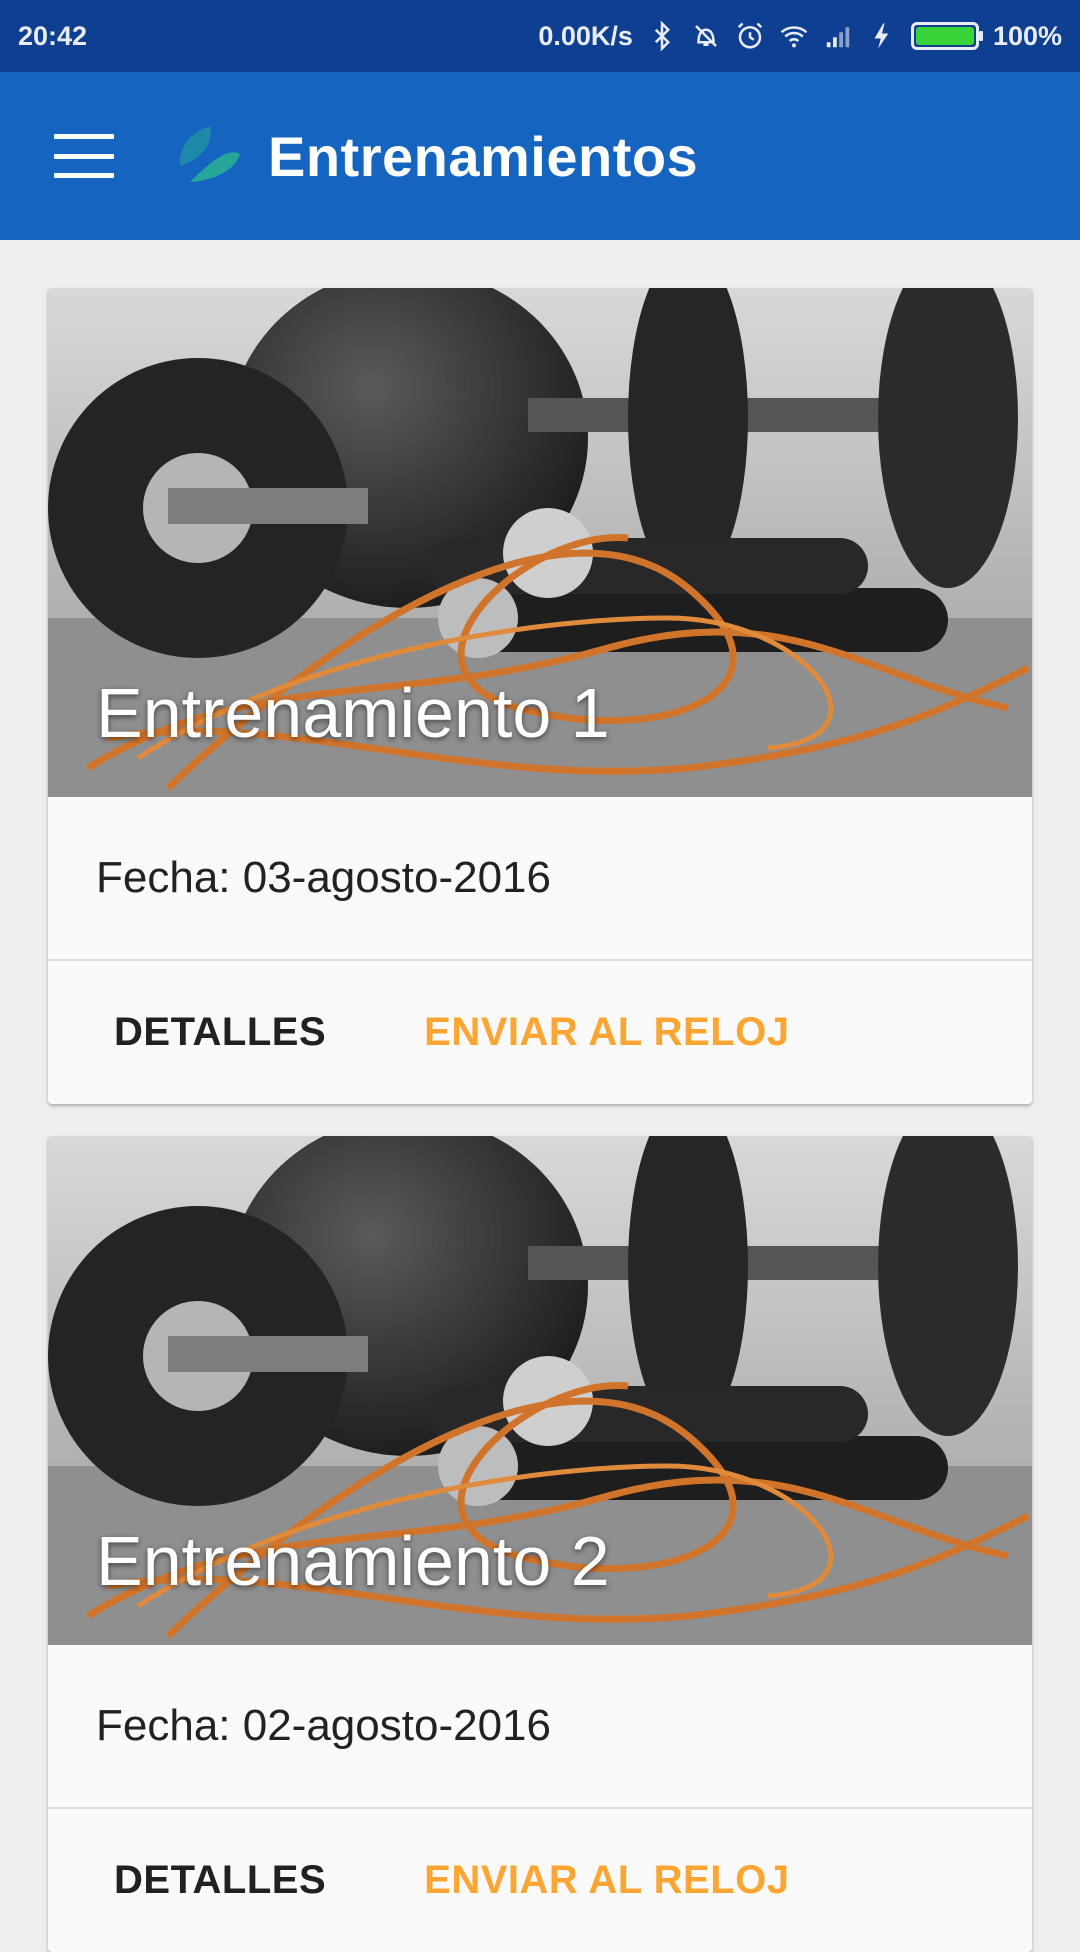 This screenshot has width=1080, height=1952. I want to click on signal-icon, so click(838, 37).